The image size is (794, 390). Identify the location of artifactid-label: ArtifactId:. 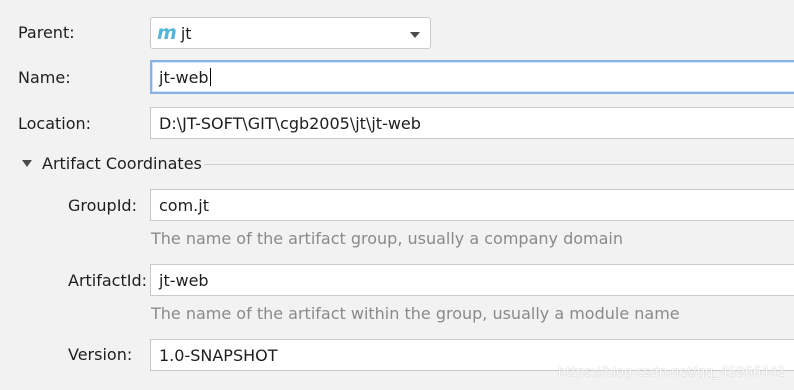
(108, 280).